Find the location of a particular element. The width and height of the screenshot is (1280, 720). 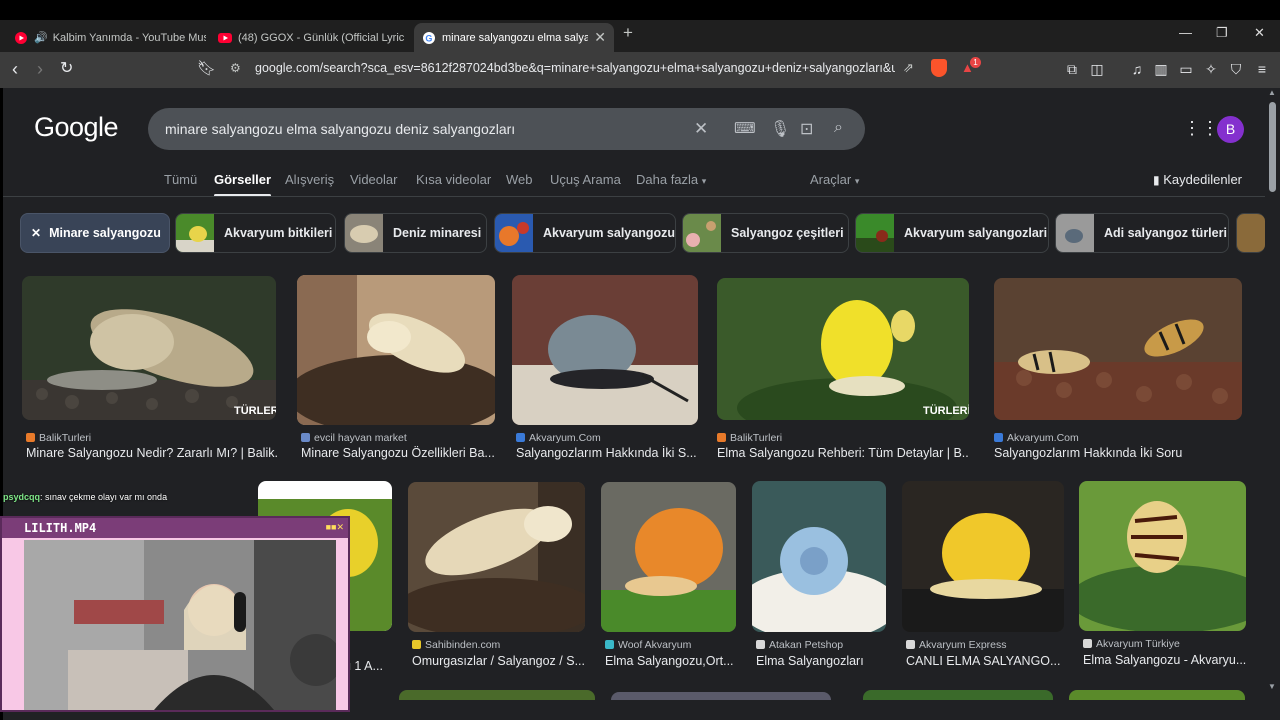

chip-akvaryum-salyangozu: Akvaryum salyangozu is located at coordinates (585, 233).